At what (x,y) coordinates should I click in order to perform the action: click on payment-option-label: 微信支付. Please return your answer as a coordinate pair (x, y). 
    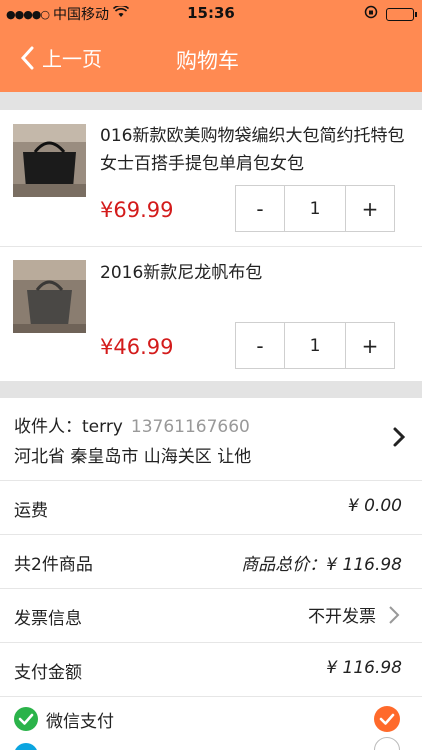
    Looking at the image, I should click on (80, 722).